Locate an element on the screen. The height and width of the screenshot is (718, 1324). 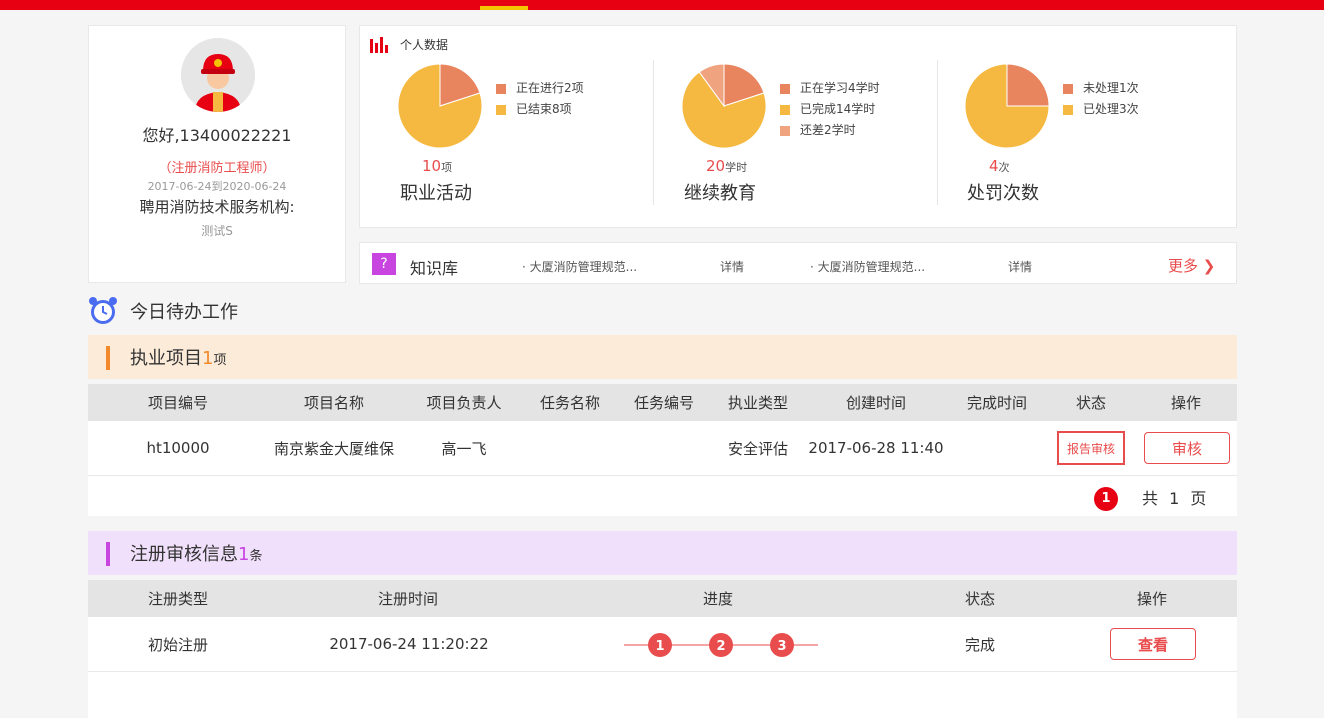
step-label: 3 is located at coordinates (781, 646).